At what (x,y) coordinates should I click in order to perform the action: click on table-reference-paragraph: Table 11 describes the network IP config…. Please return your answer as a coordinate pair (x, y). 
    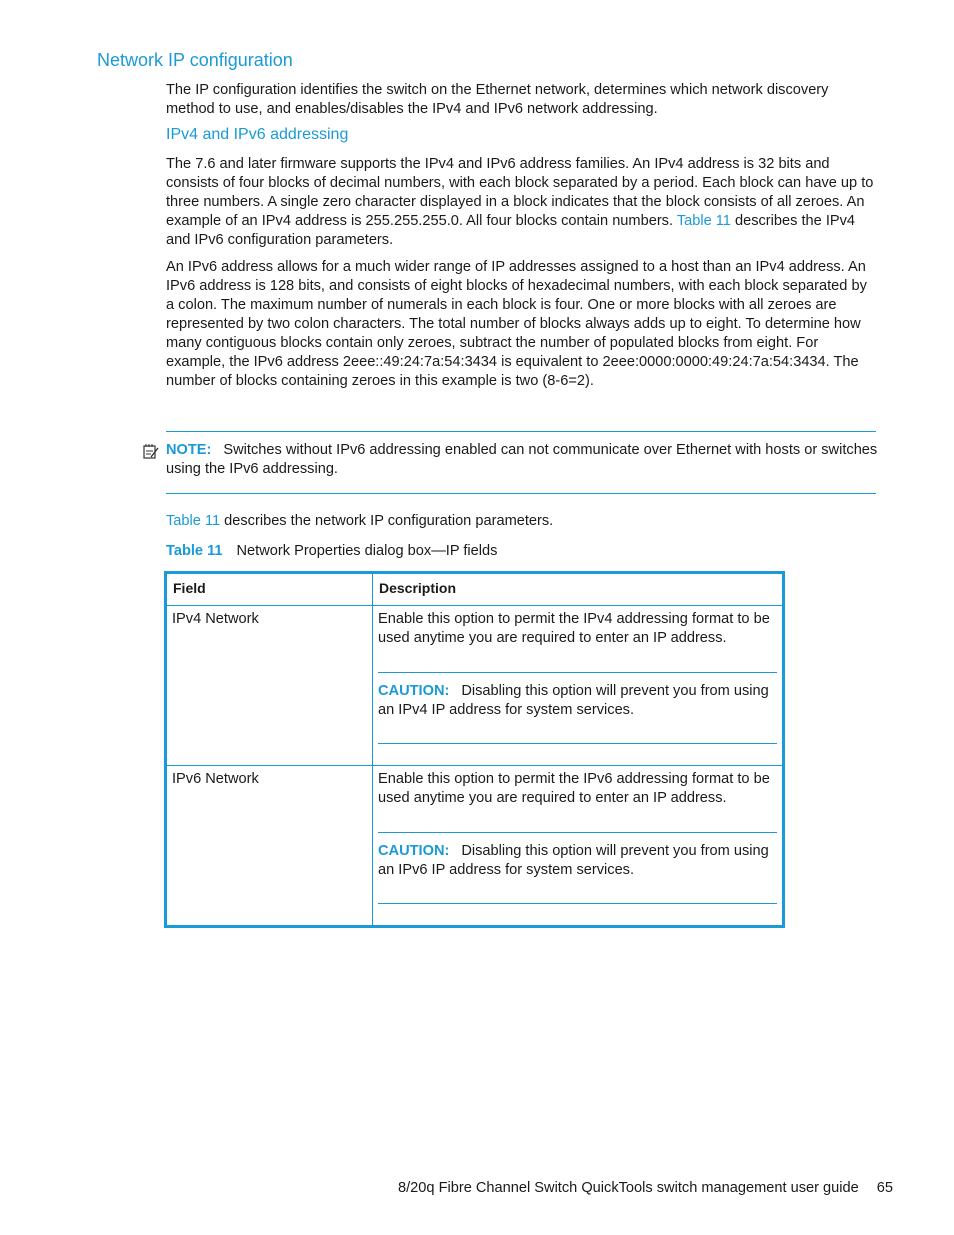
    Looking at the image, I should click on (522, 521).